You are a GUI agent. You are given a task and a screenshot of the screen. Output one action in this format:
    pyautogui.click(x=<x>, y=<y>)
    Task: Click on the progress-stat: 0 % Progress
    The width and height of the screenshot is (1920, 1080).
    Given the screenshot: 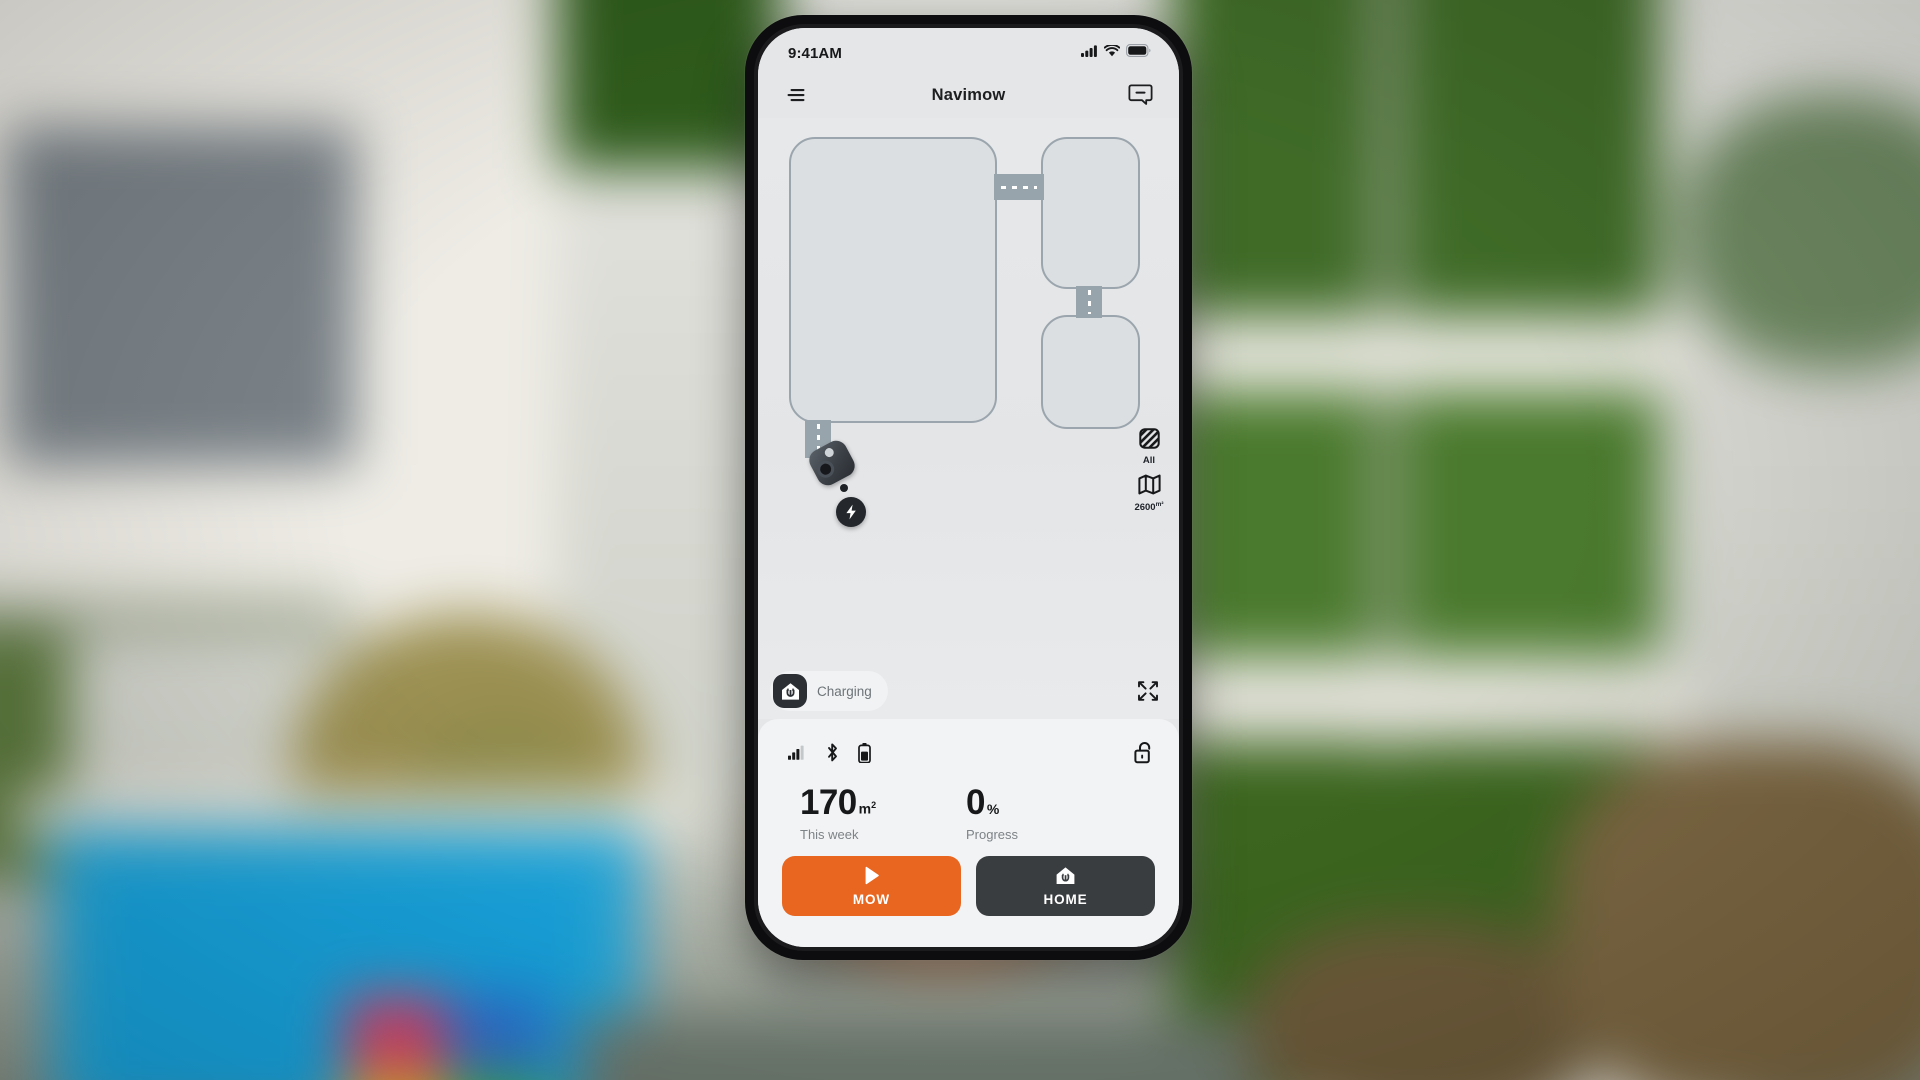 What is the action you would take?
    pyautogui.click(x=1049, y=813)
    